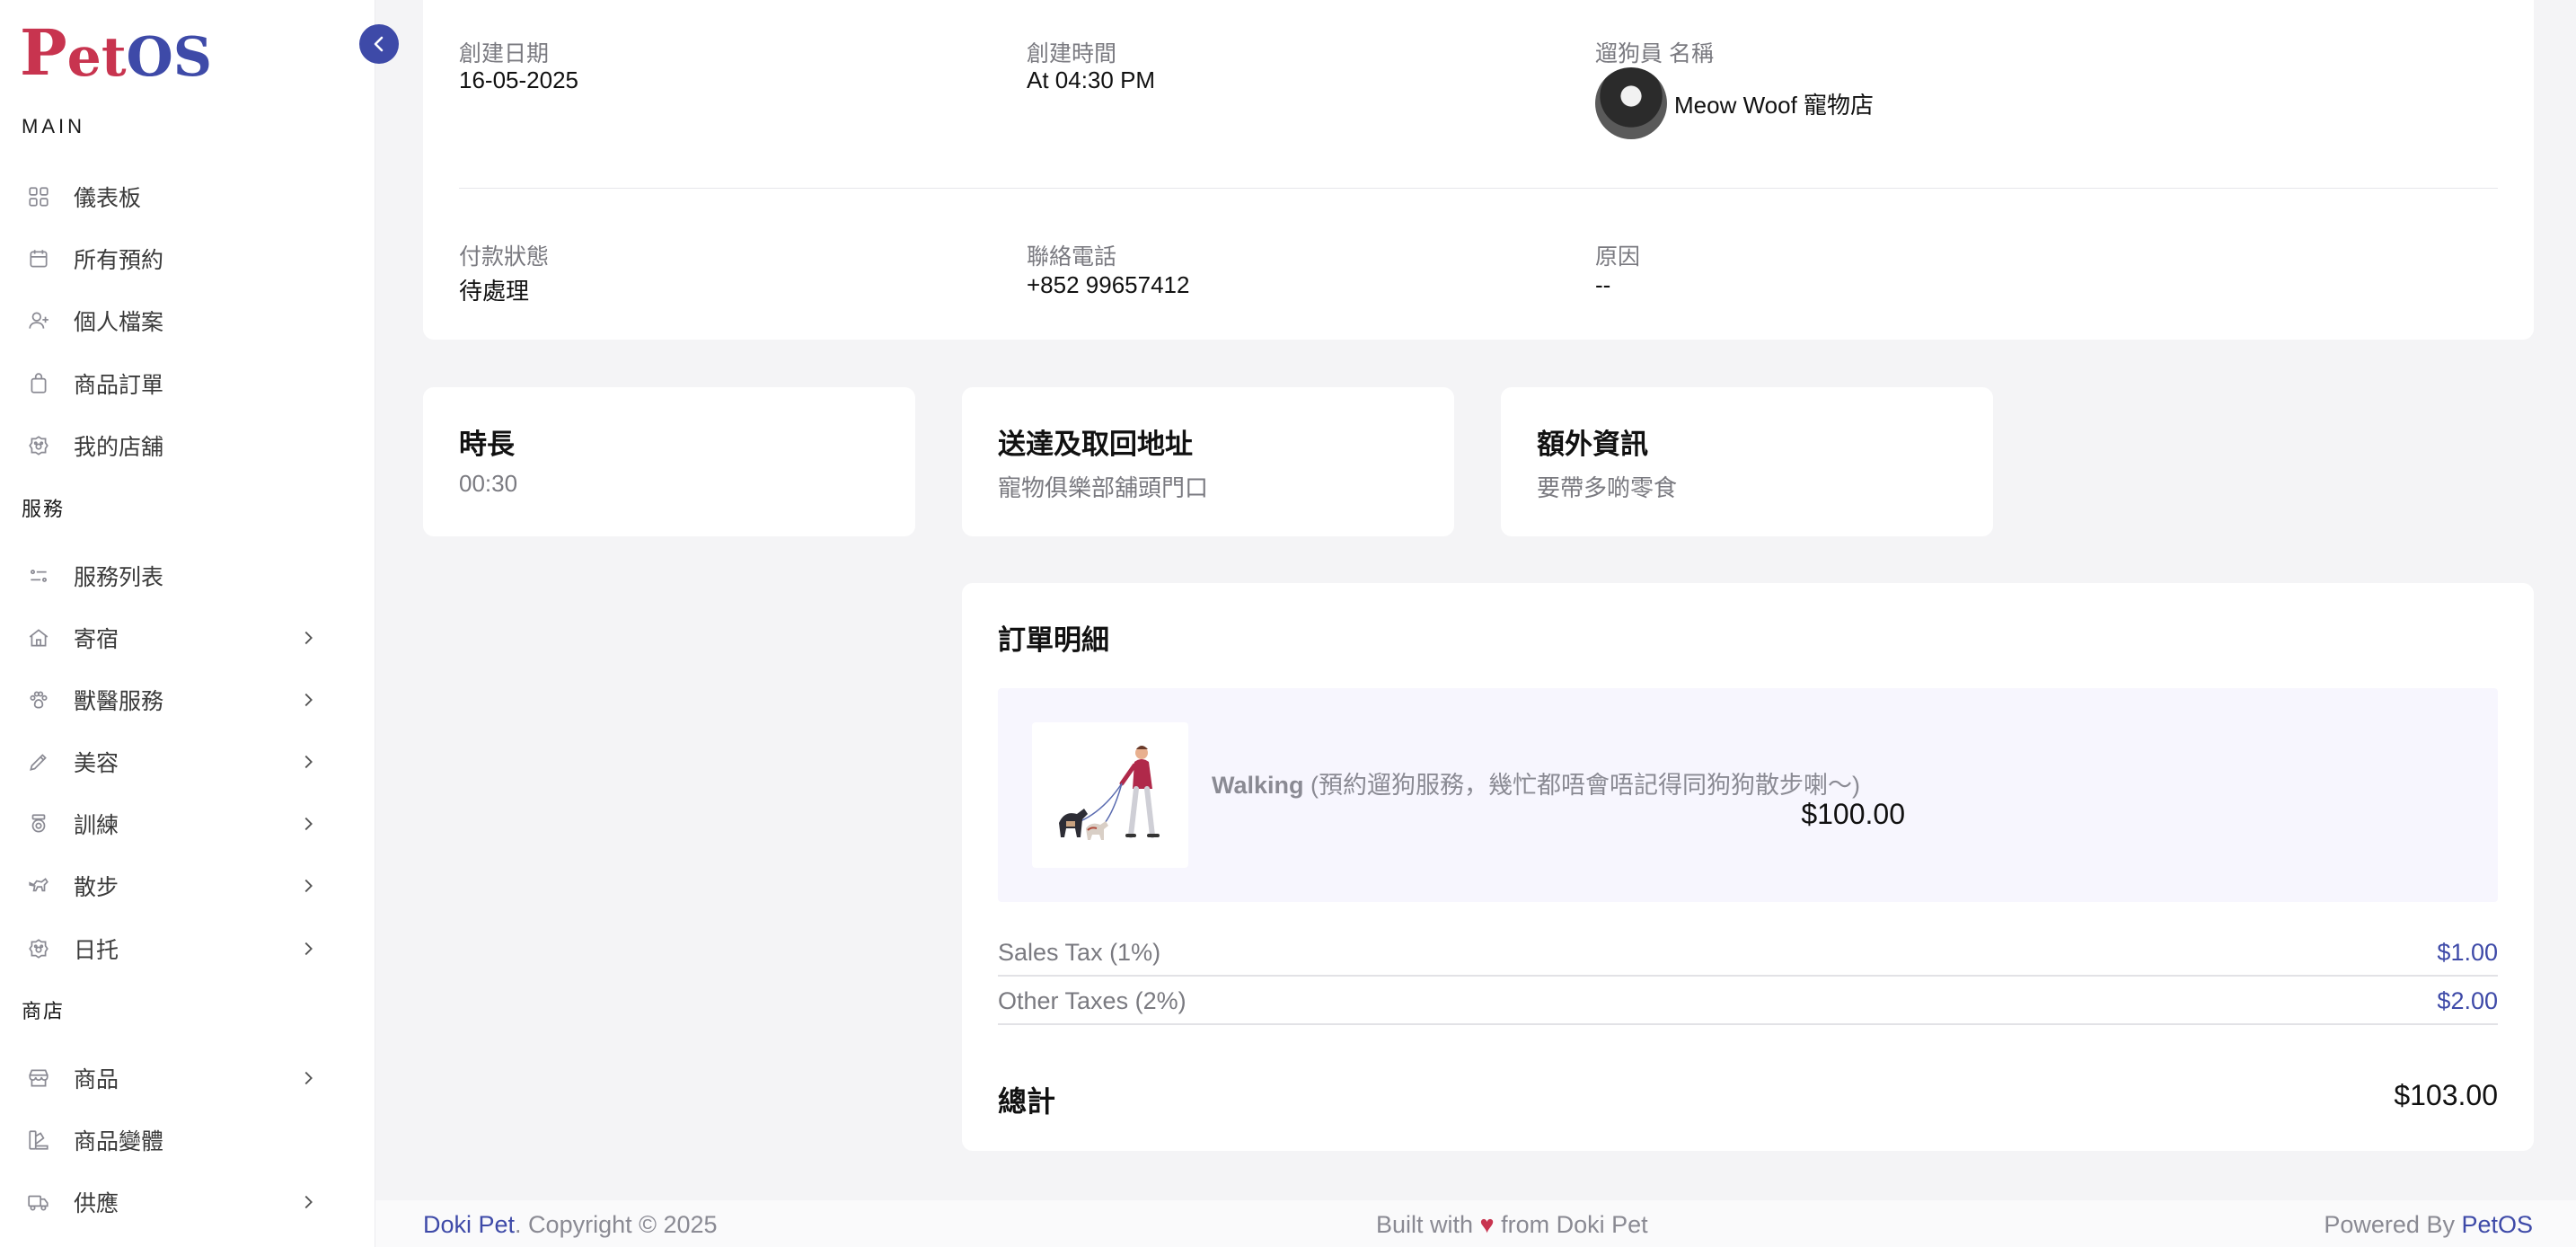 The width and height of the screenshot is (2576, 1247). What do you see at coordinates (1092, 1001) in the screenshot?
I see `other-taxes-label: Other Taxes (2%)` at bounding box center [1092, 1001].